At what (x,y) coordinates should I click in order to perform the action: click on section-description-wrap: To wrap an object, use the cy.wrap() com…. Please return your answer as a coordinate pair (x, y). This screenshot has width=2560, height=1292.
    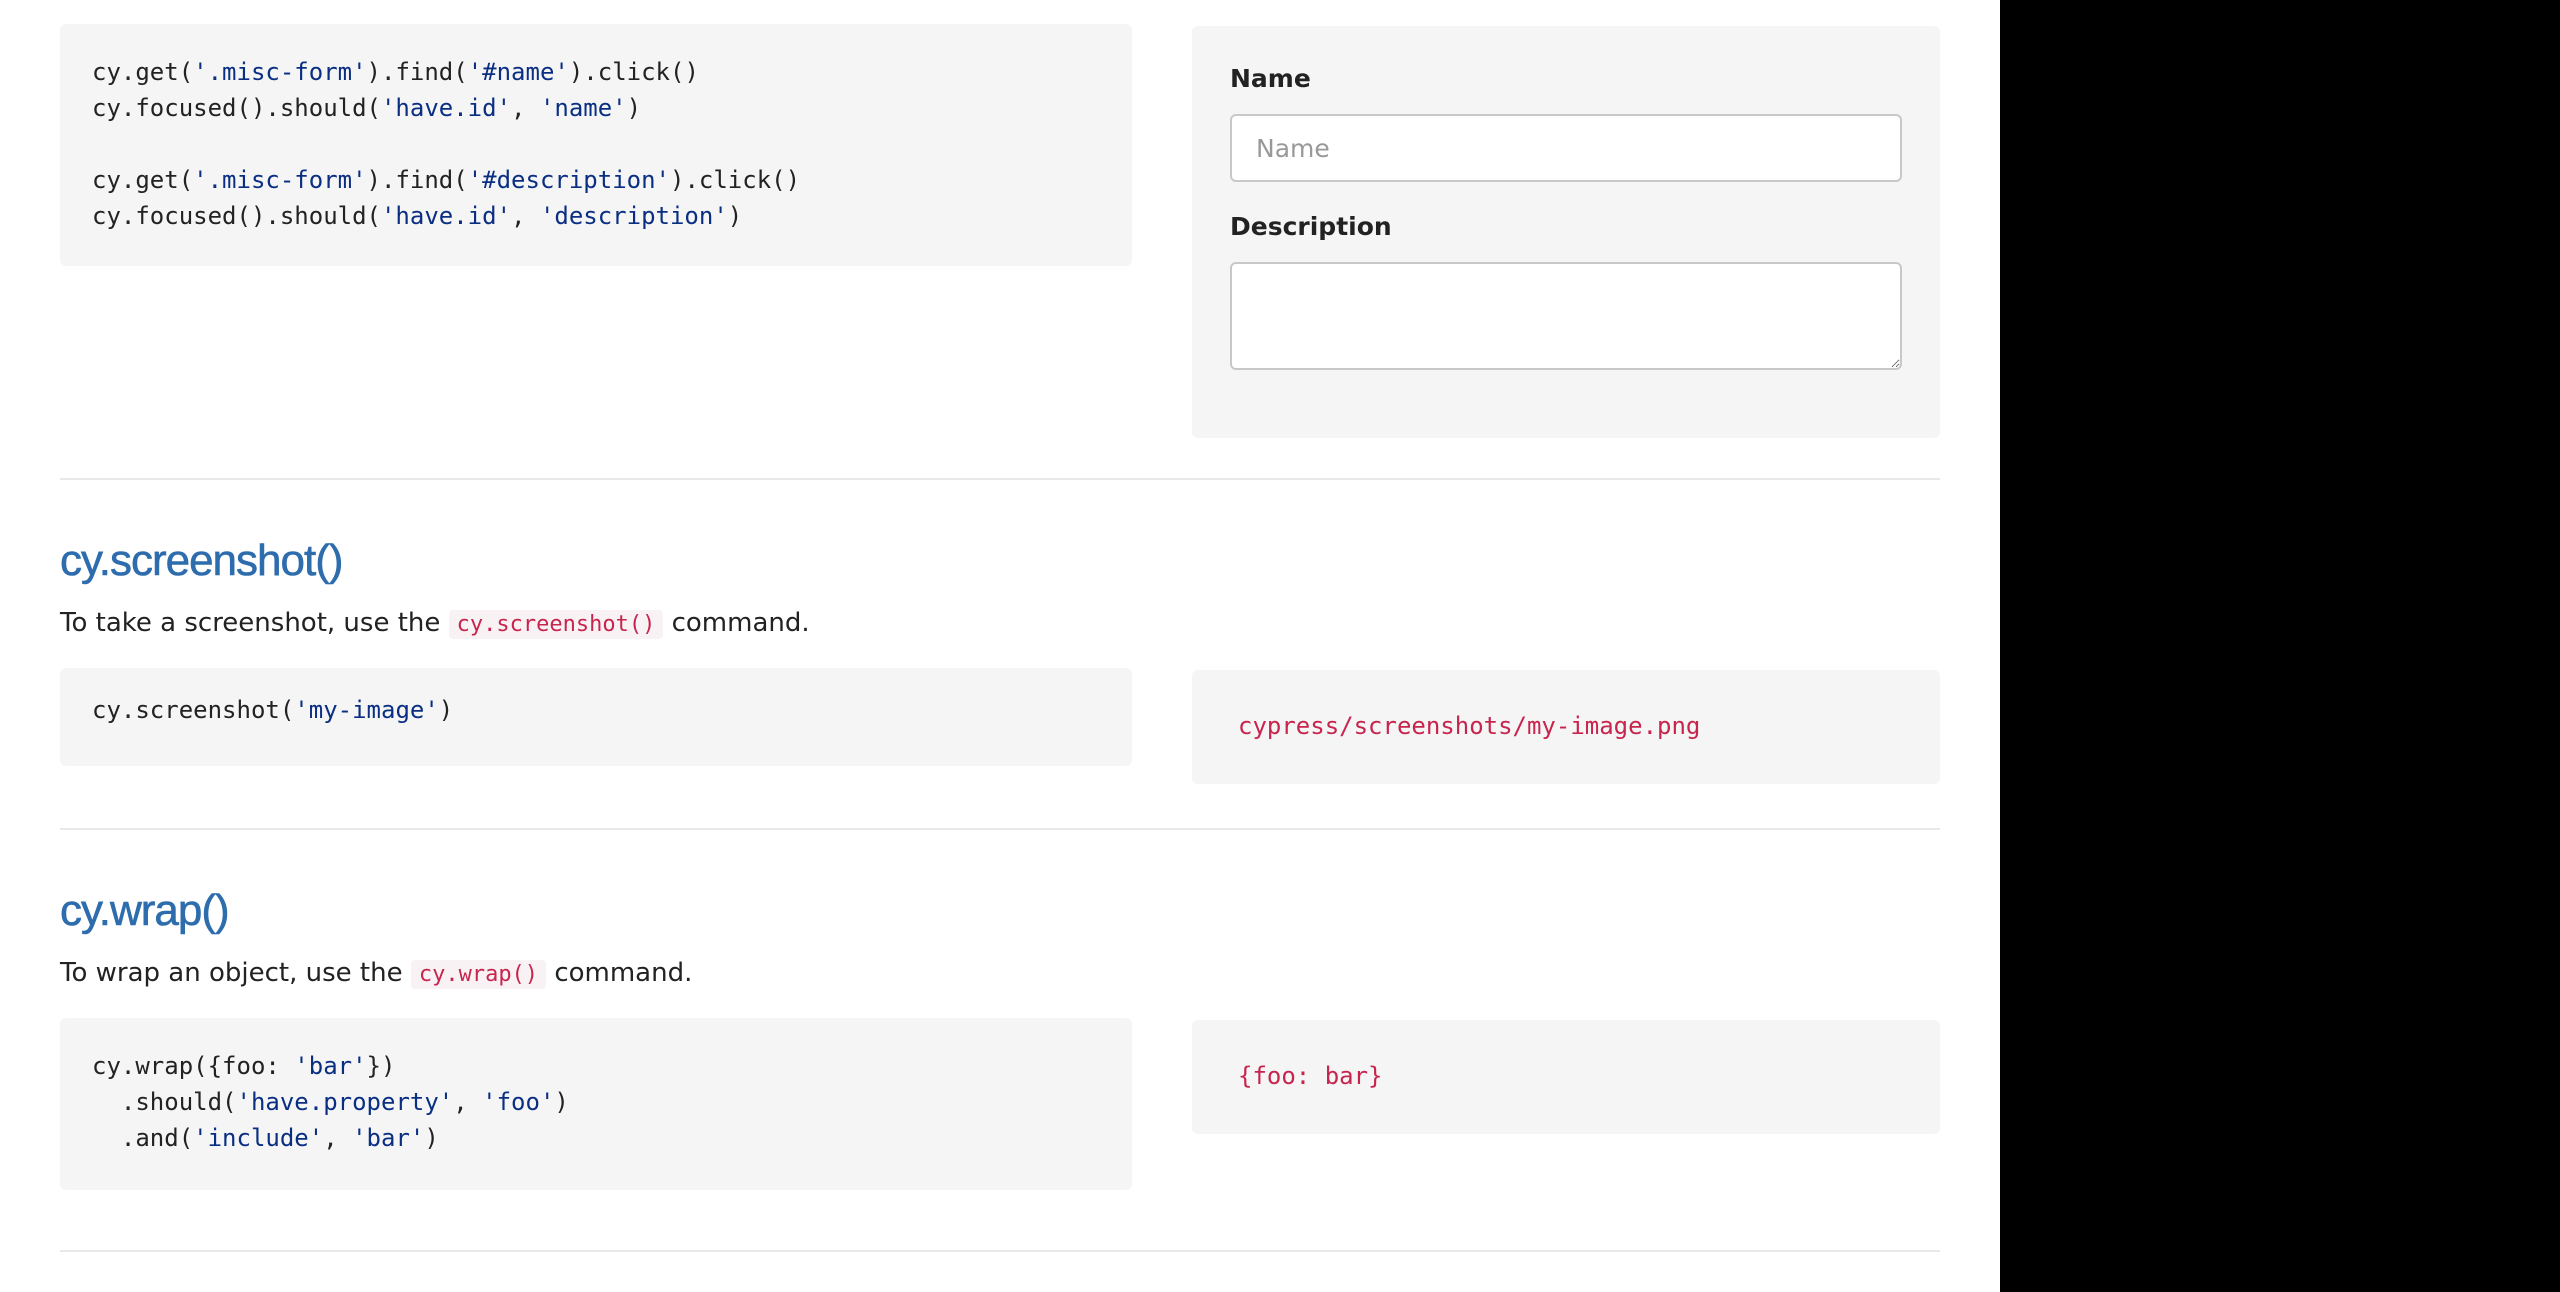
    Looking at the image, I should click on (376, 973).